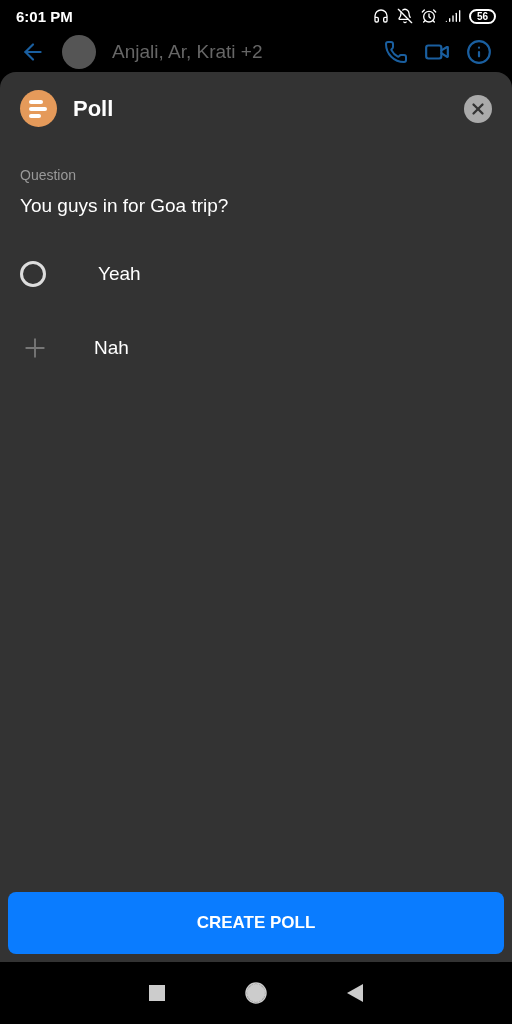  I want to click on sheet-title: Poll, so click(94, 108).